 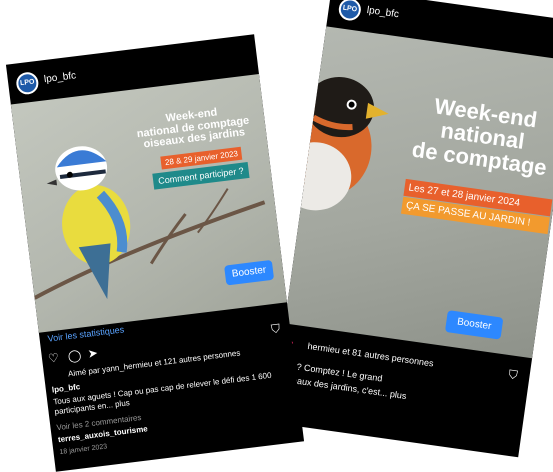 What do you see at coordinates (74, 356) in the screenshot?
I see `comment-icon: ◯` at bounding box center [74, 356].